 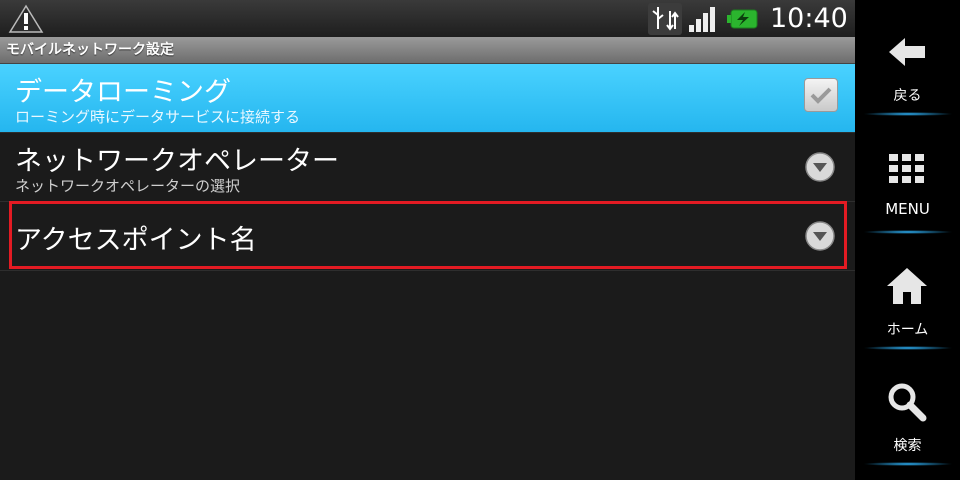 I want to click on setting-data-roaming: データローミング ローミング時にデータサービスに接続する, so click(x=427, y=98).